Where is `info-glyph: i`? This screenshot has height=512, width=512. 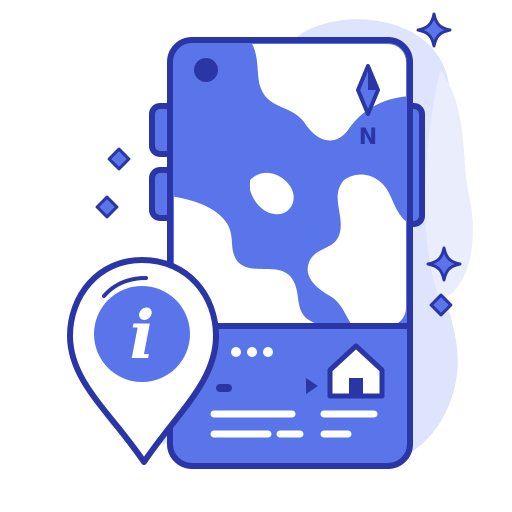
info-glyph: i is located at coordinates (141, 335).